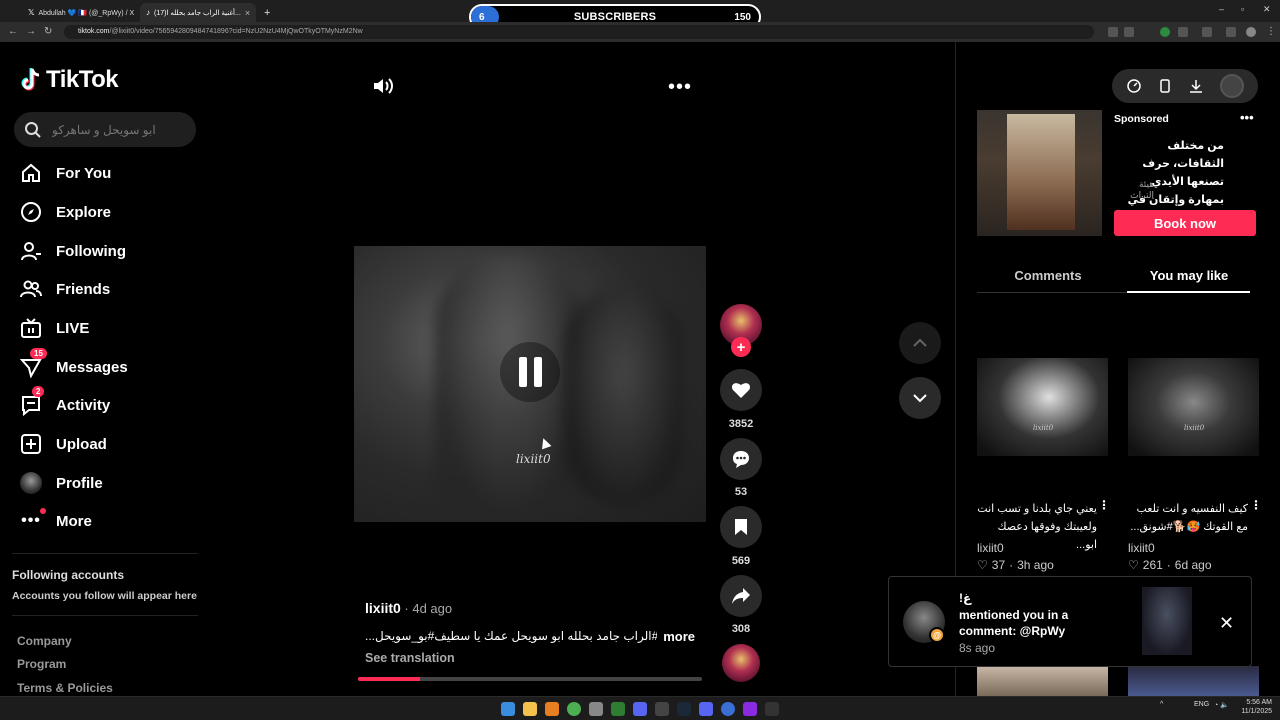 The height and width of the screenshot is (720, 1280). What do you see at coordinates (1133, 86) in the screenshot?
I see `speed-icon` at bounding box center [1133, 86].